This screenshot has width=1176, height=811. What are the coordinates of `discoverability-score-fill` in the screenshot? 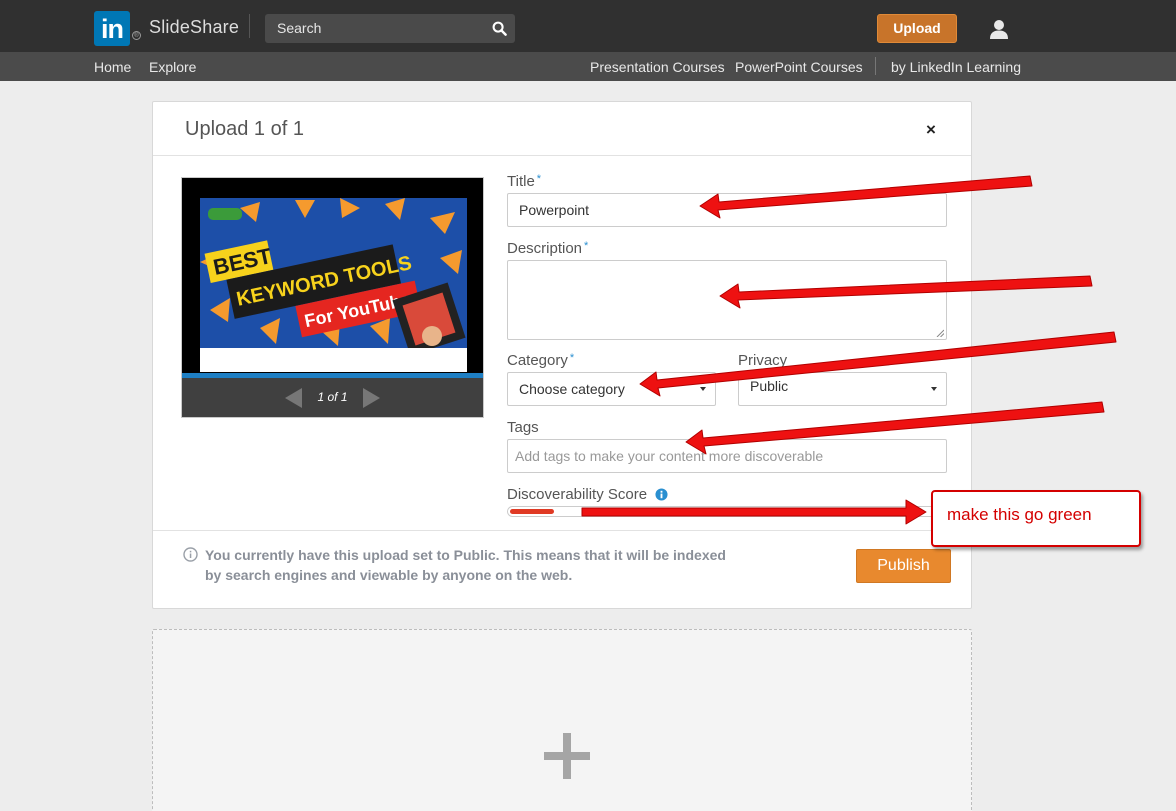 It's located at (532, 511).